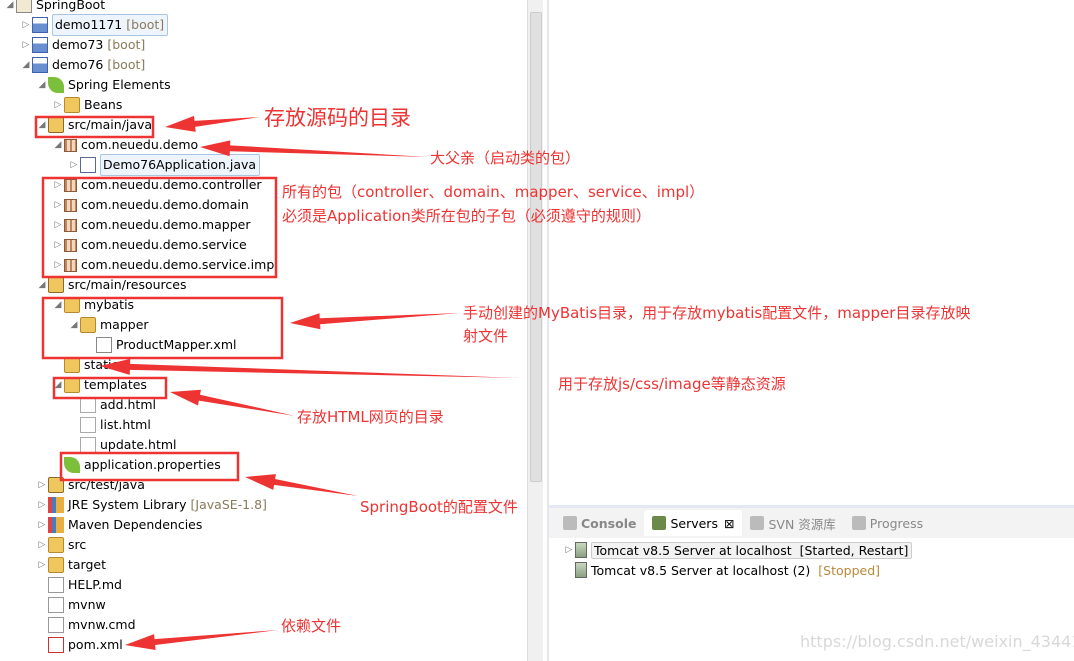 The width and height of the screenshot is (1074, 661). Describe the element at coordinates (439, 507) in the screenshot. I see `annotation-properties: SpringBoot的配置文件` at that location.